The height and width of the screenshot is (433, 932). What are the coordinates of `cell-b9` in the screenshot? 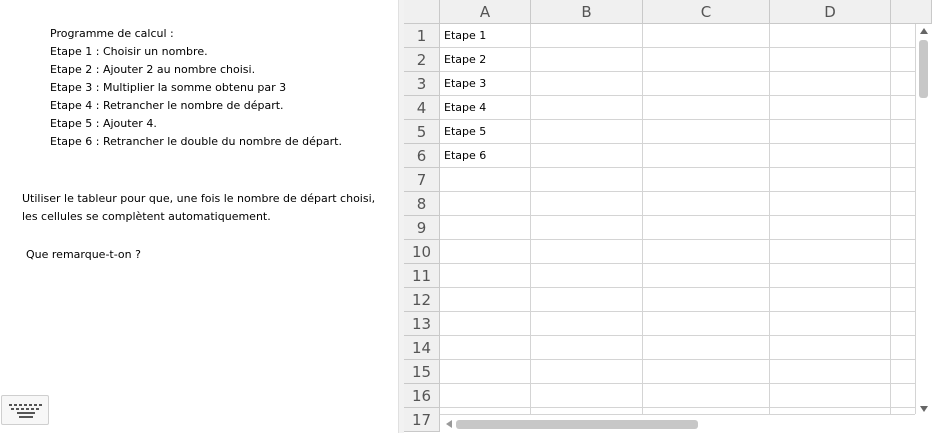 It's located at (587, 228).